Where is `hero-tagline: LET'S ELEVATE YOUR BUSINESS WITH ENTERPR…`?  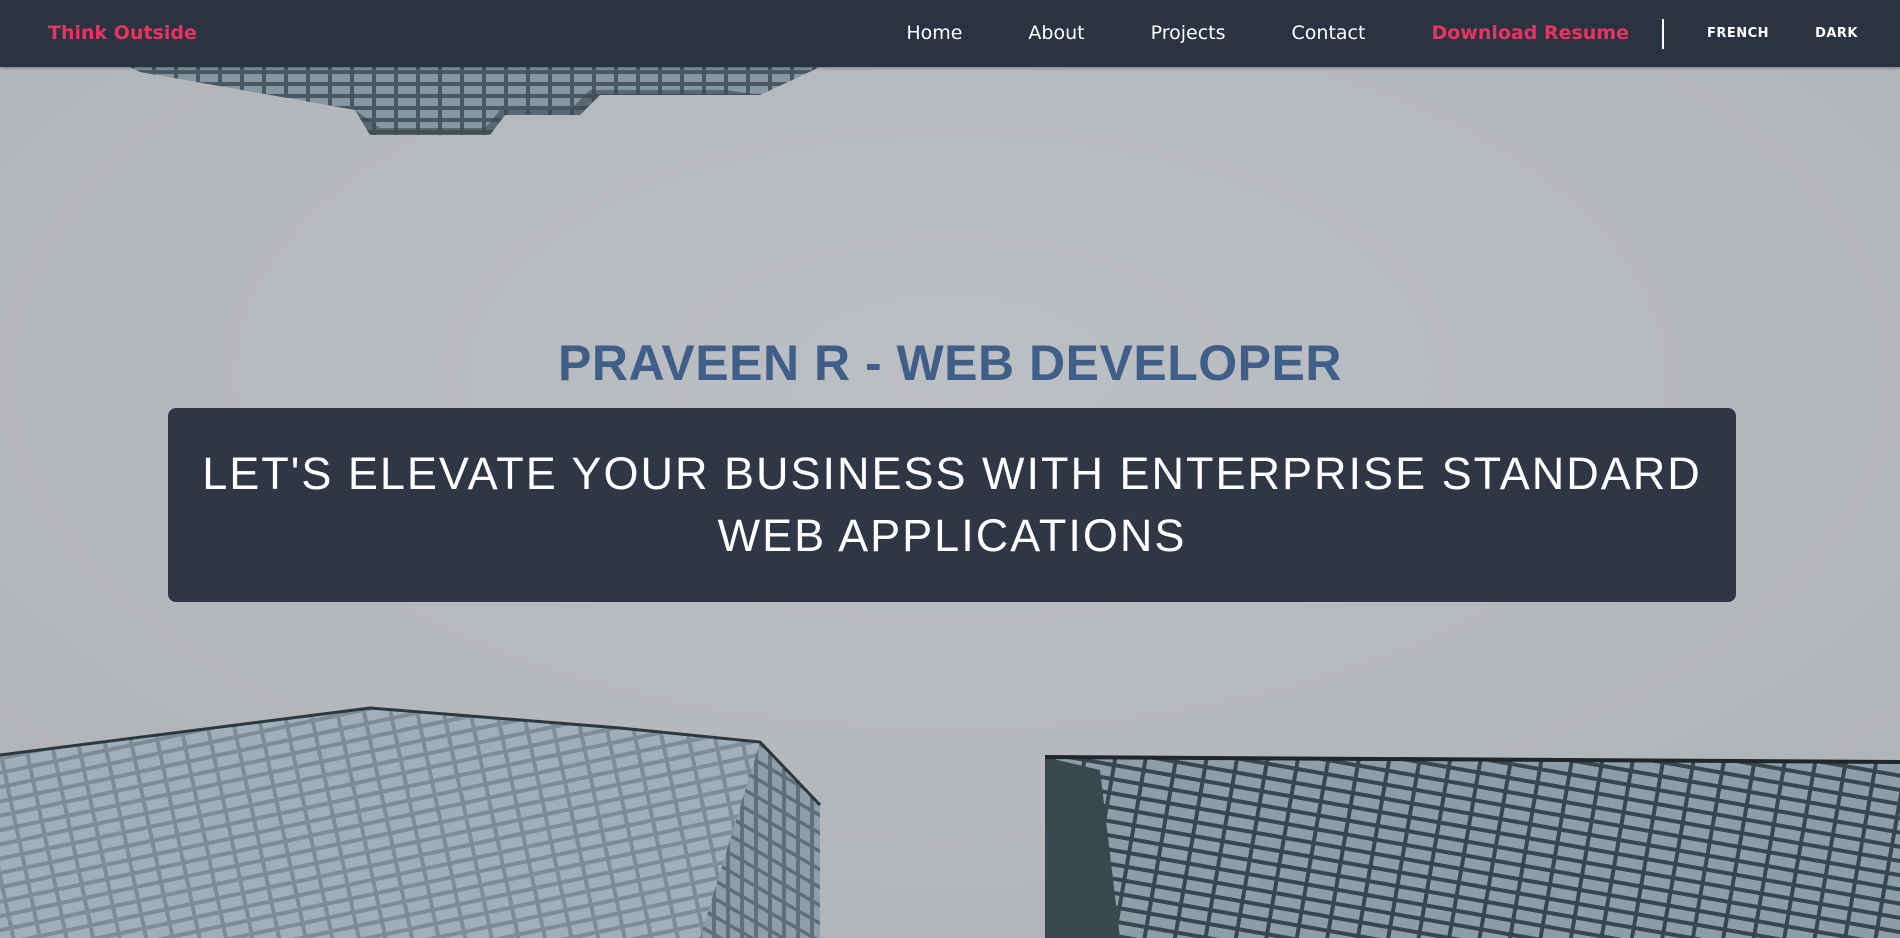
hero-tagline: LET'S ELEVATE YOUR BUSINESS WITH ENTERPR… is located at coordinates (952, 504).